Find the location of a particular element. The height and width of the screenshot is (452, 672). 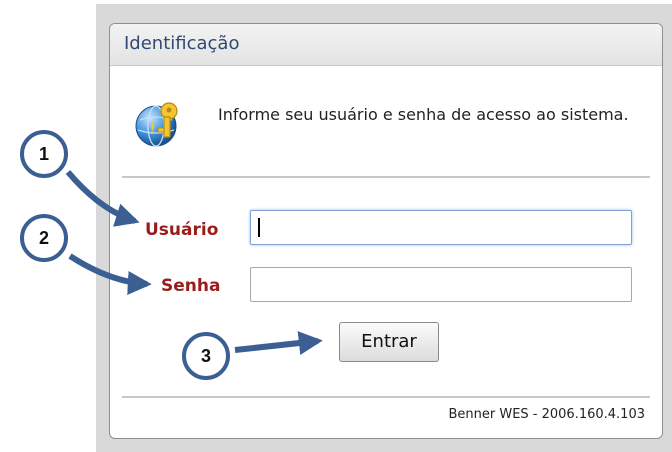

callout-badge-1: 1 is located at coordinates (44, 154).